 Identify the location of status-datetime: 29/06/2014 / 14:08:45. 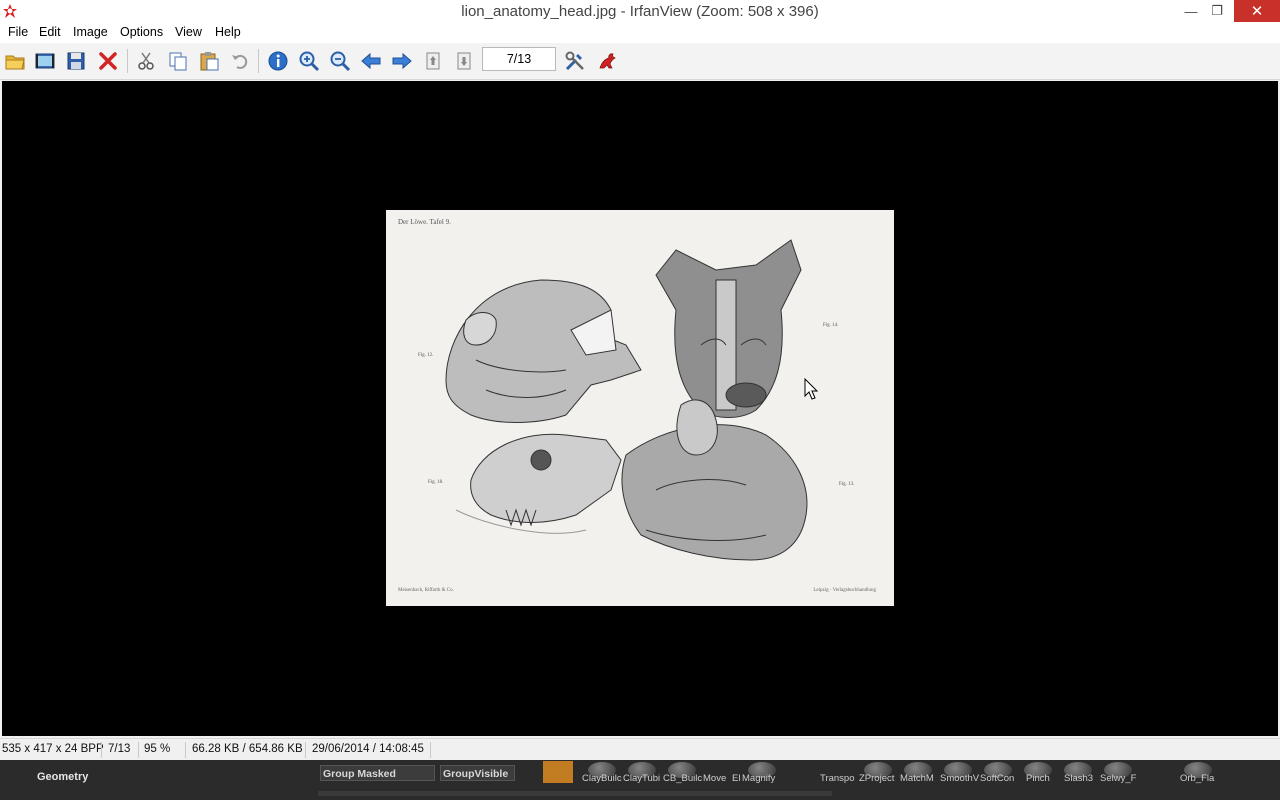
(368, 749).